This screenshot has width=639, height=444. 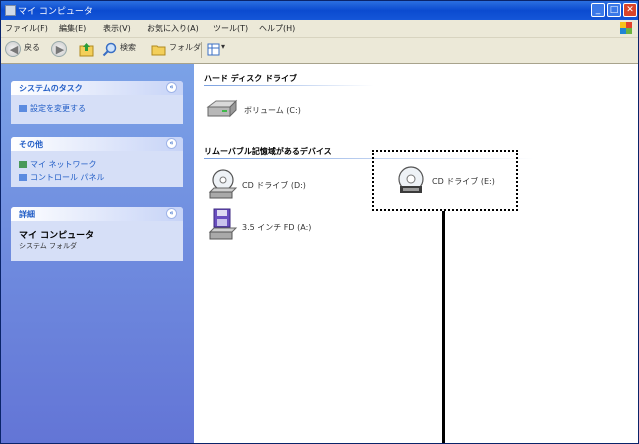 I want to click on task-control-panel: コントロール パネル, so click(x=62, y=177).